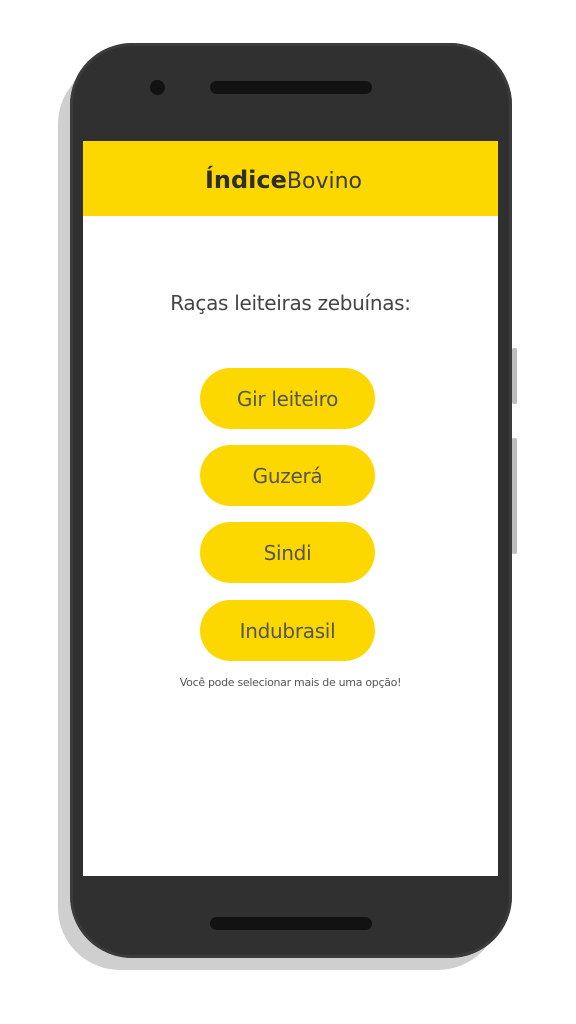 The height and width of the screenshot is (1024, 576). What do you see at coordinates (290, 303) in the screenshot?
I see `page-title: Raças leiteiras zebuínas:` at bounding box center [290, 303].